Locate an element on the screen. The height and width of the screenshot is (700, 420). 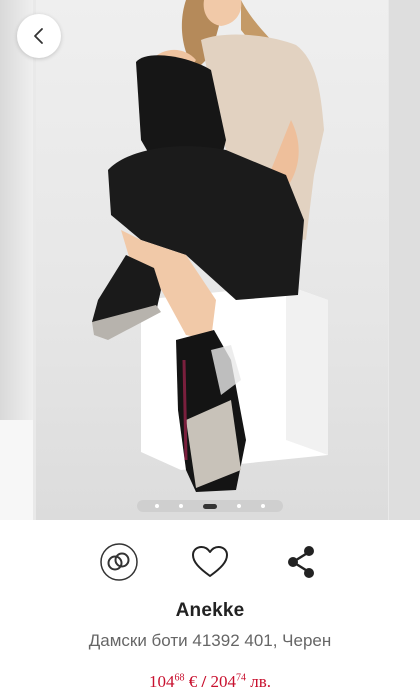
price-bgn-main: 204 is located at coordinates (223, 681).